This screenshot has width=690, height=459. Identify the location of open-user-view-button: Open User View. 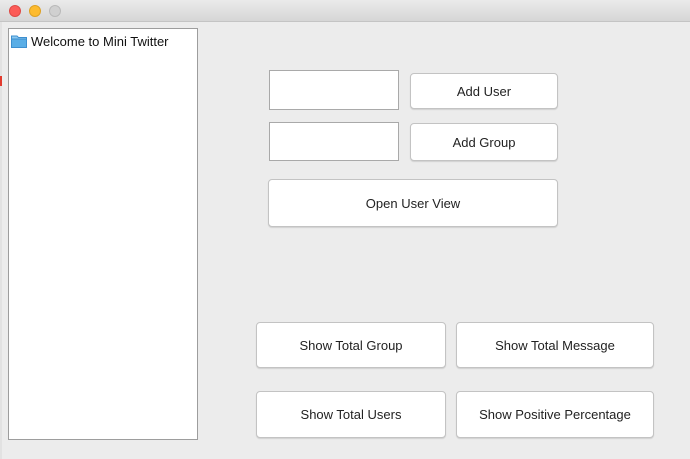
(413, 203).